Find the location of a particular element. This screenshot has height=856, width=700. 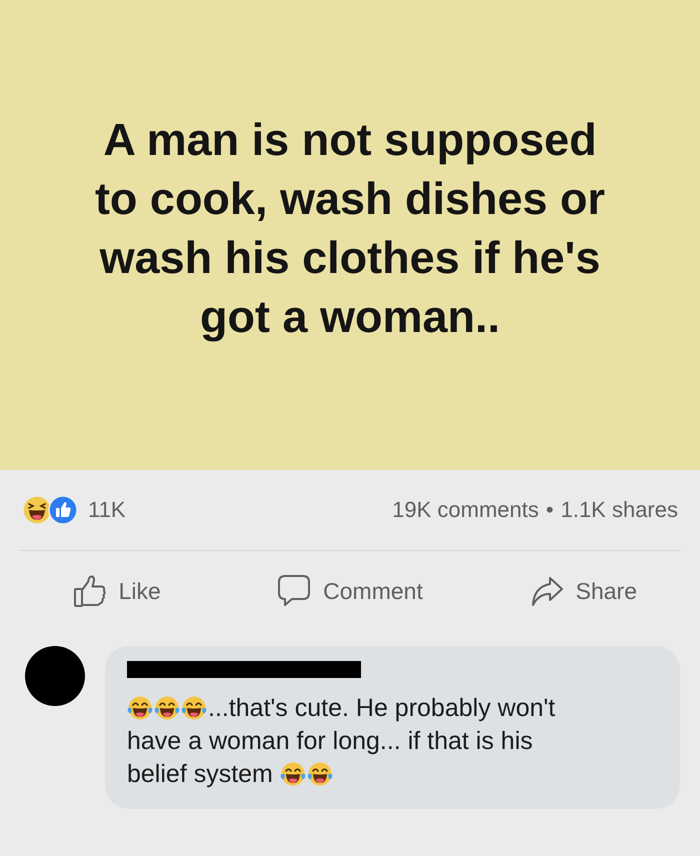

laughing-emoji-icon is located at coordinates (37, 510).